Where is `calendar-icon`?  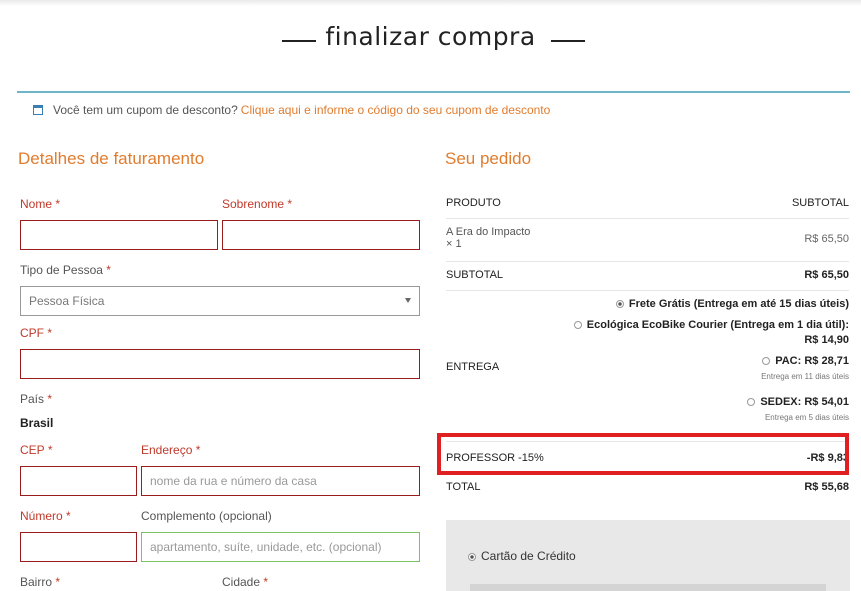 calendar-icon is located at coordinates (38, 110).